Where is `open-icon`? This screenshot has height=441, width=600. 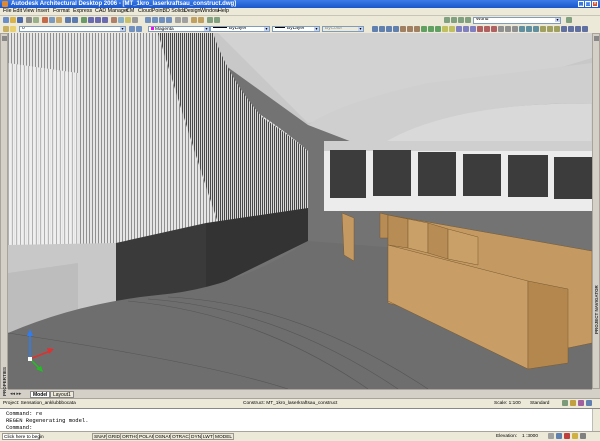 open-icon is located at coordinates (13, 20).